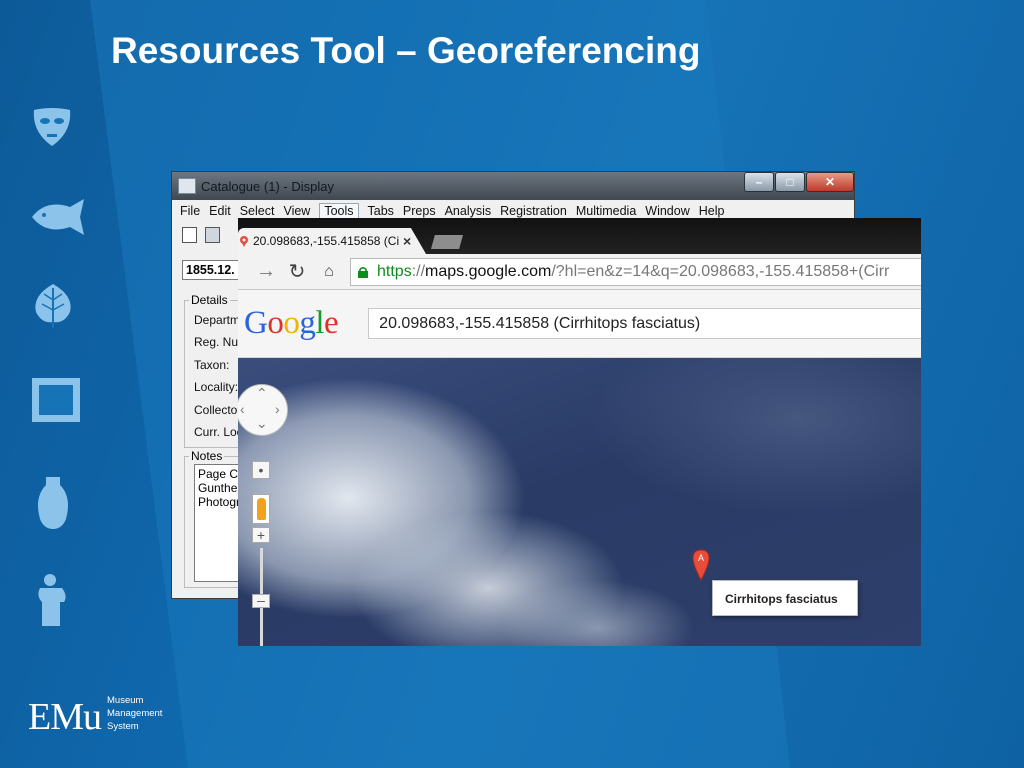 The image size is (1024, 768). I want to click on zoom-out-button: –, so click(261, 600).